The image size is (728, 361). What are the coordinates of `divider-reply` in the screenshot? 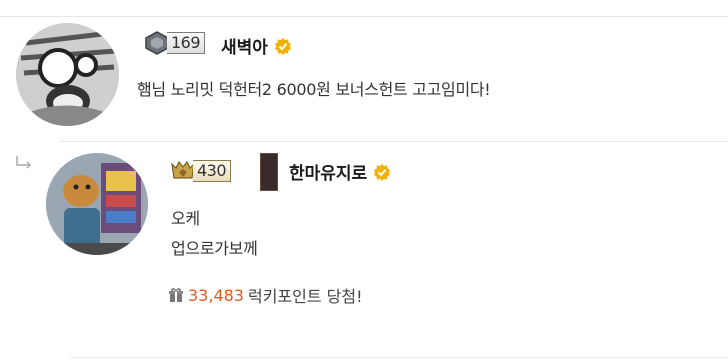 It's located at (394, 141).